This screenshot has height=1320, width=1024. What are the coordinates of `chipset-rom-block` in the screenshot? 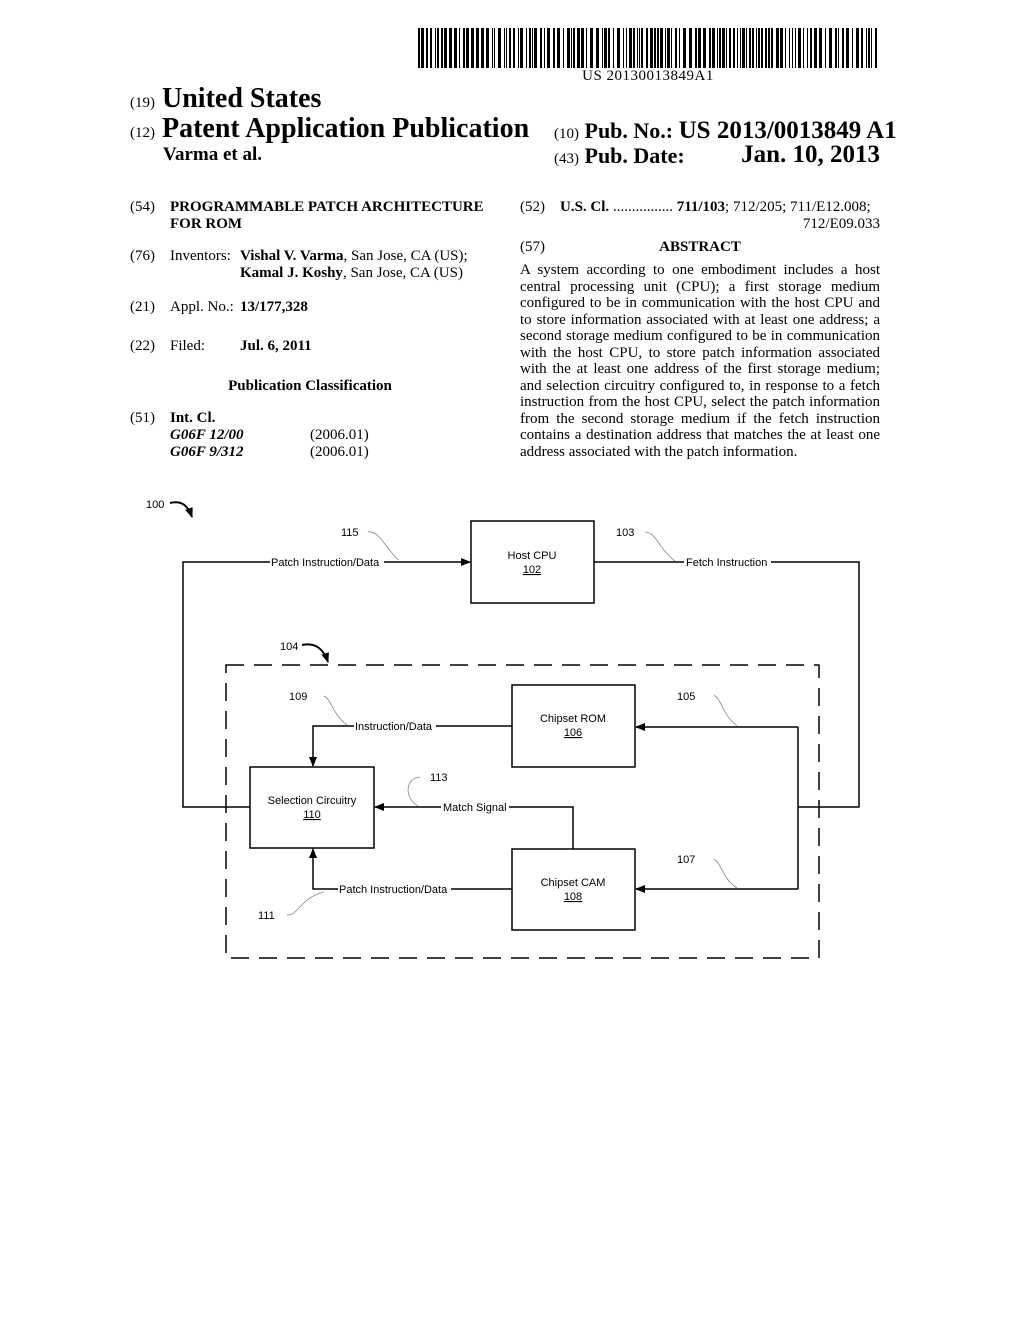 It's located at (573, 726).